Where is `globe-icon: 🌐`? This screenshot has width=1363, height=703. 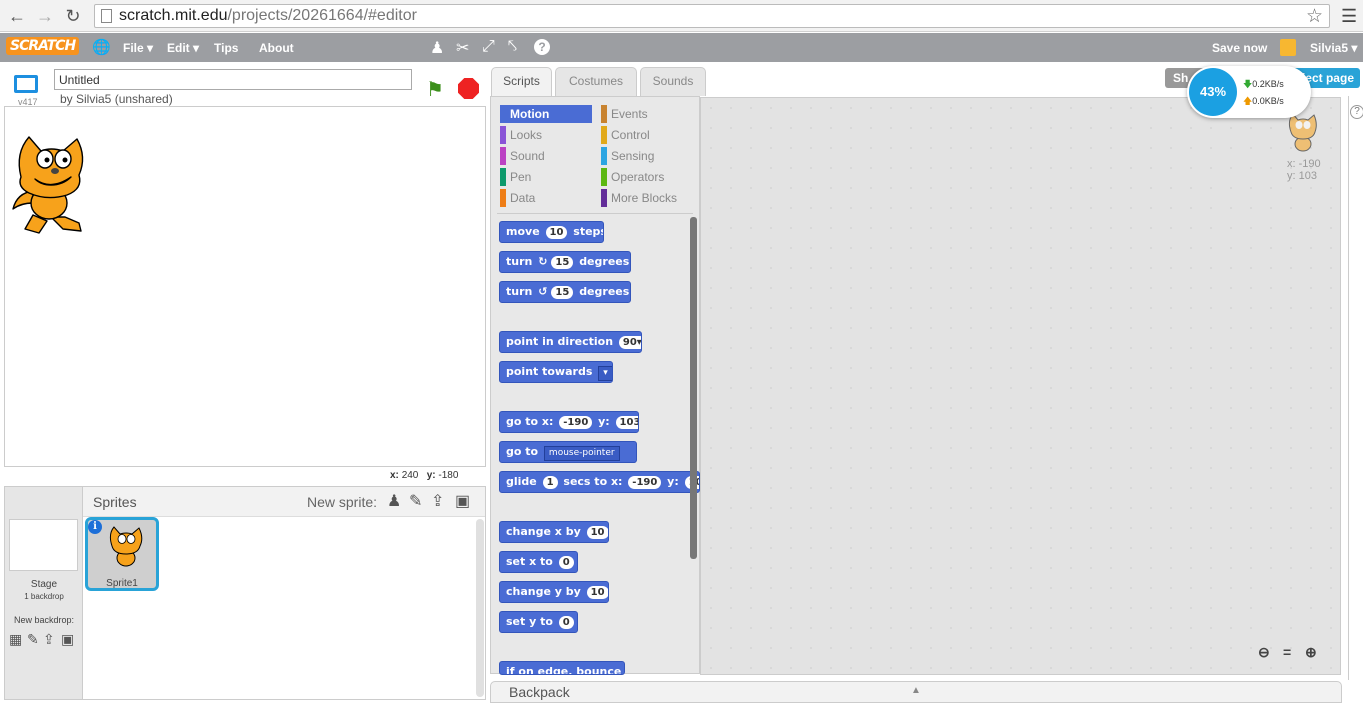 globe-icon: 🌐 is located at coordinates (101, 47).